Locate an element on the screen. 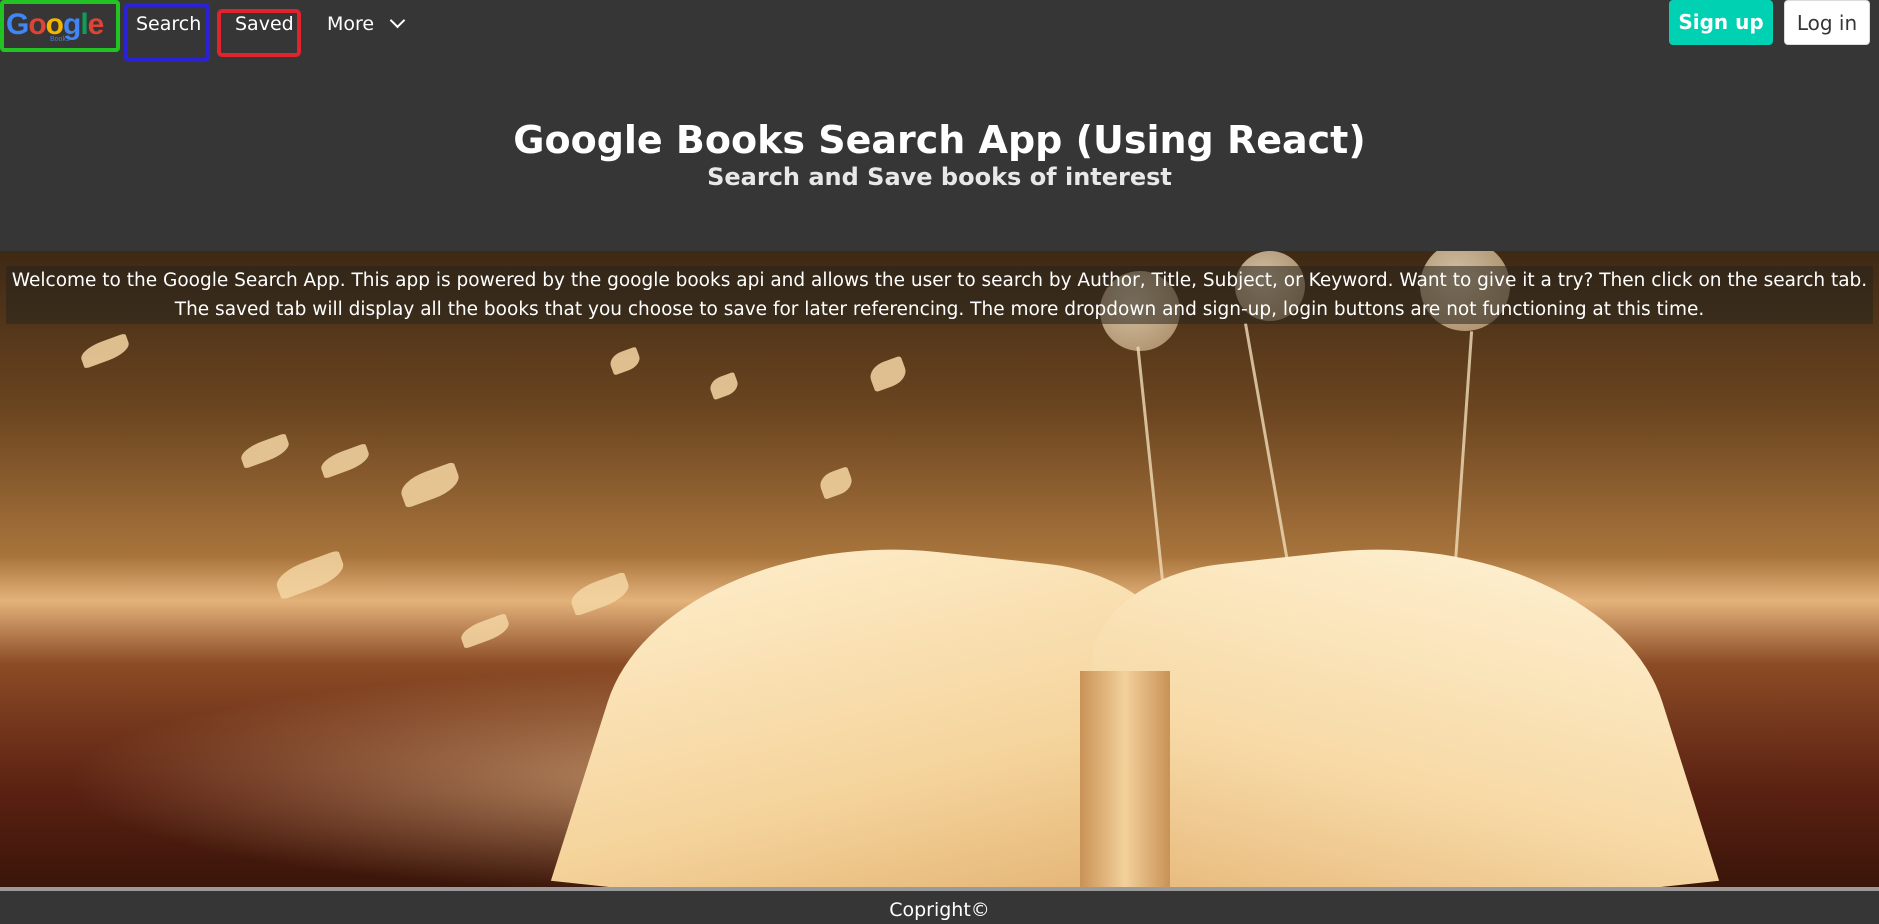 The image size is (1879, 924). page-subtitle: Search and Save books of interest is located at coordinates (939, 177).